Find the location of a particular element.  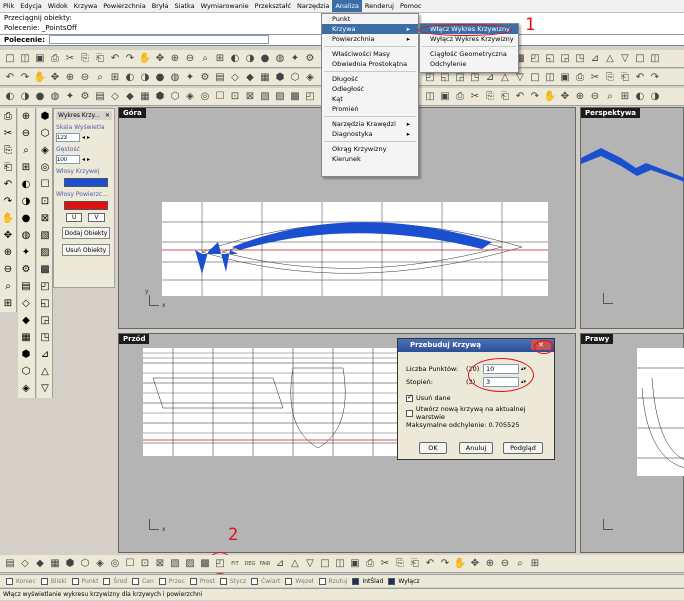

delete-input-checkbox is located at coordinates (409, 397).